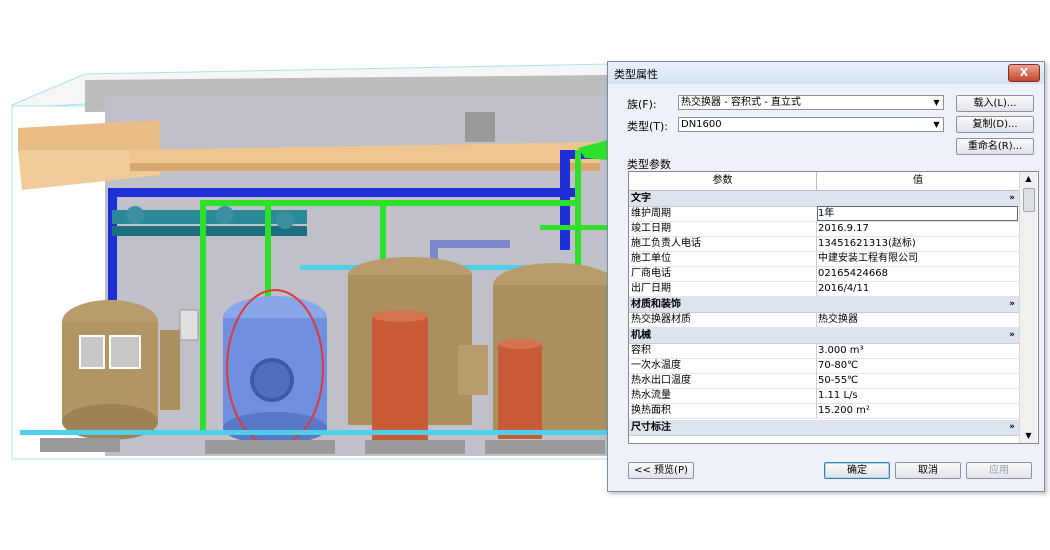 This screenshot has height=550, width=1050. What do you see at coordinates (636, 74) in the screenshot?
I see `dialog-title: 类型属性` at bounding box center [636, 74].